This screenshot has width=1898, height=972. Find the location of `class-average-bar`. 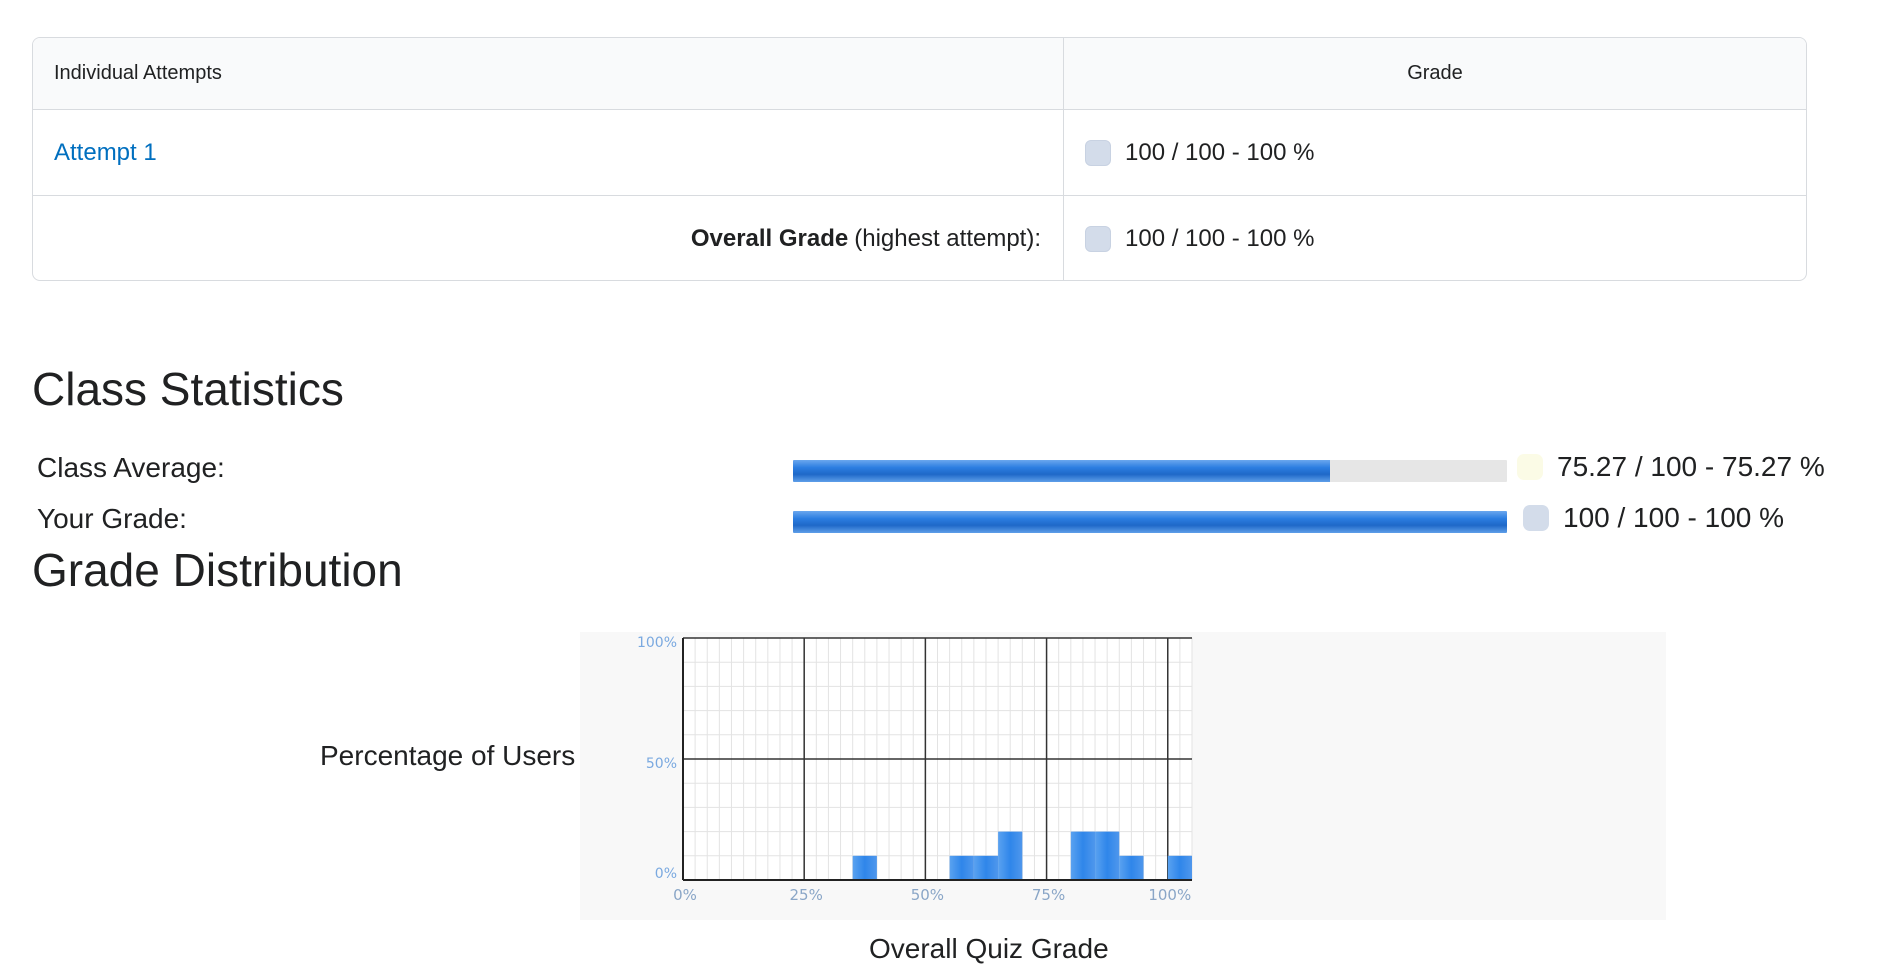

class-average-bar is located at coordinates (1150, 471).